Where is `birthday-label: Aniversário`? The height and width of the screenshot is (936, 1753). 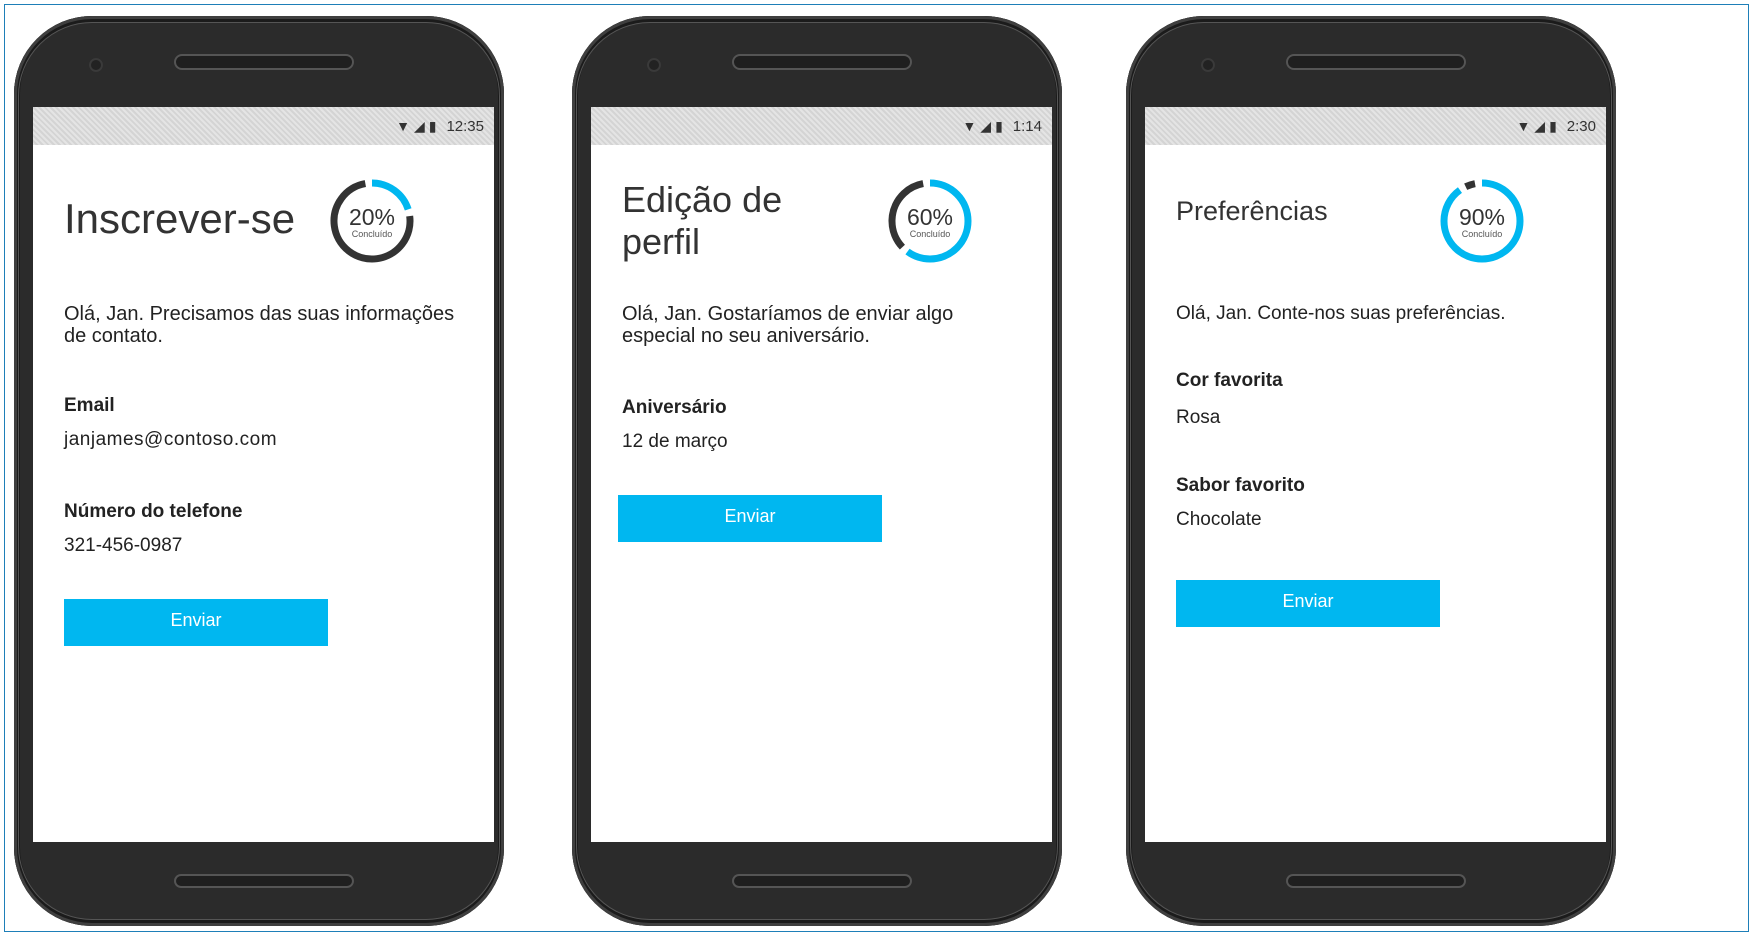
birthday-label: Aniversário is located at coordinates (674, 407).